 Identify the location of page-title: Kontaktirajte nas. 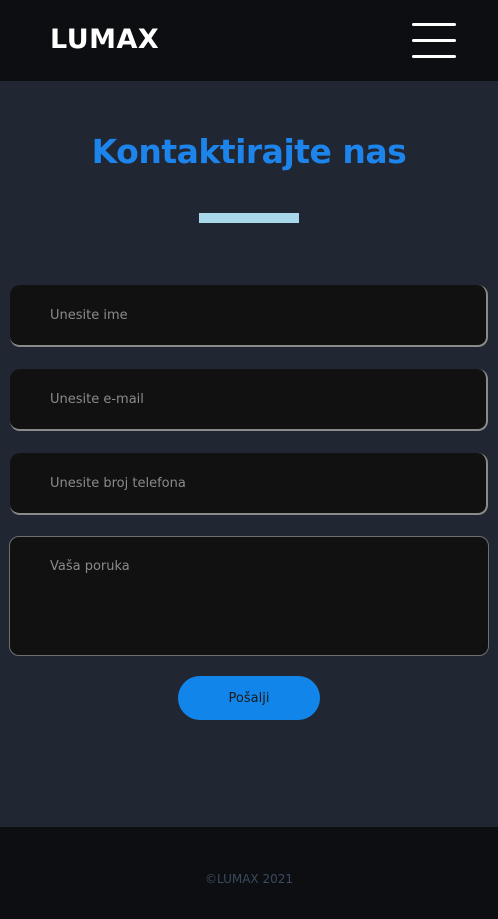
(249, 151).